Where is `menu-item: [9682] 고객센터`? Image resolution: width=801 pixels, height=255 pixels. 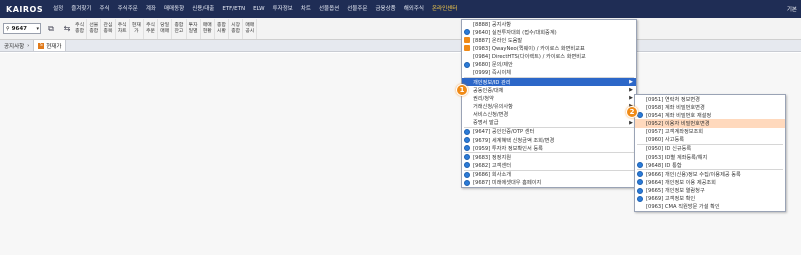
menu-item: [9682] 고객센터 is located at coordinates (549, 165).